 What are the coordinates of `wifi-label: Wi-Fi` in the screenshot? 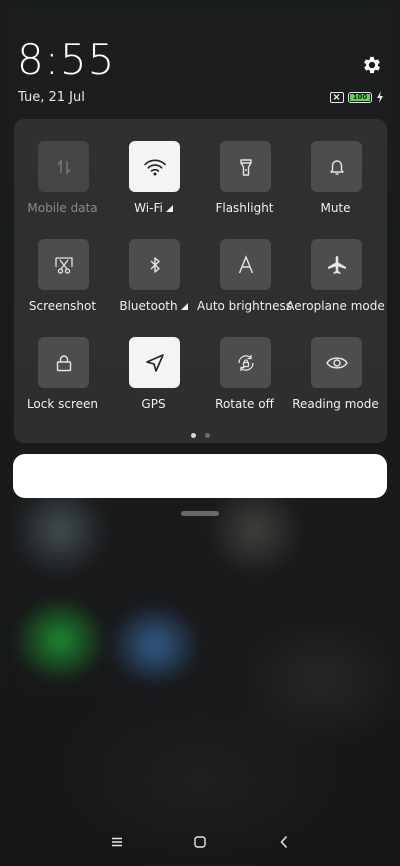 It's located at (153, 208).